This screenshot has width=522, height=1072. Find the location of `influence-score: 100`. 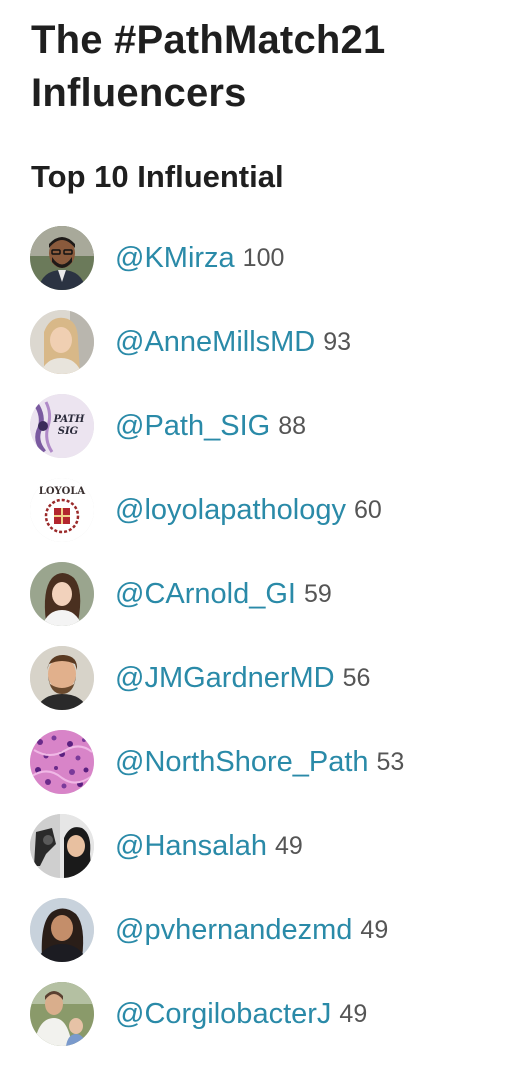

influence-score: 100 is located at coordinates (263, 257).